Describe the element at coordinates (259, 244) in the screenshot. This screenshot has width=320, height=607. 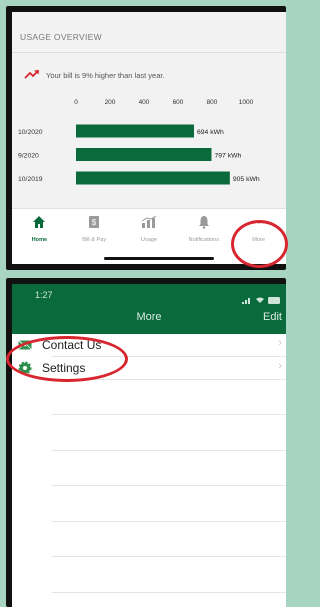
I see `more-tab-highlight-circle` at that location.